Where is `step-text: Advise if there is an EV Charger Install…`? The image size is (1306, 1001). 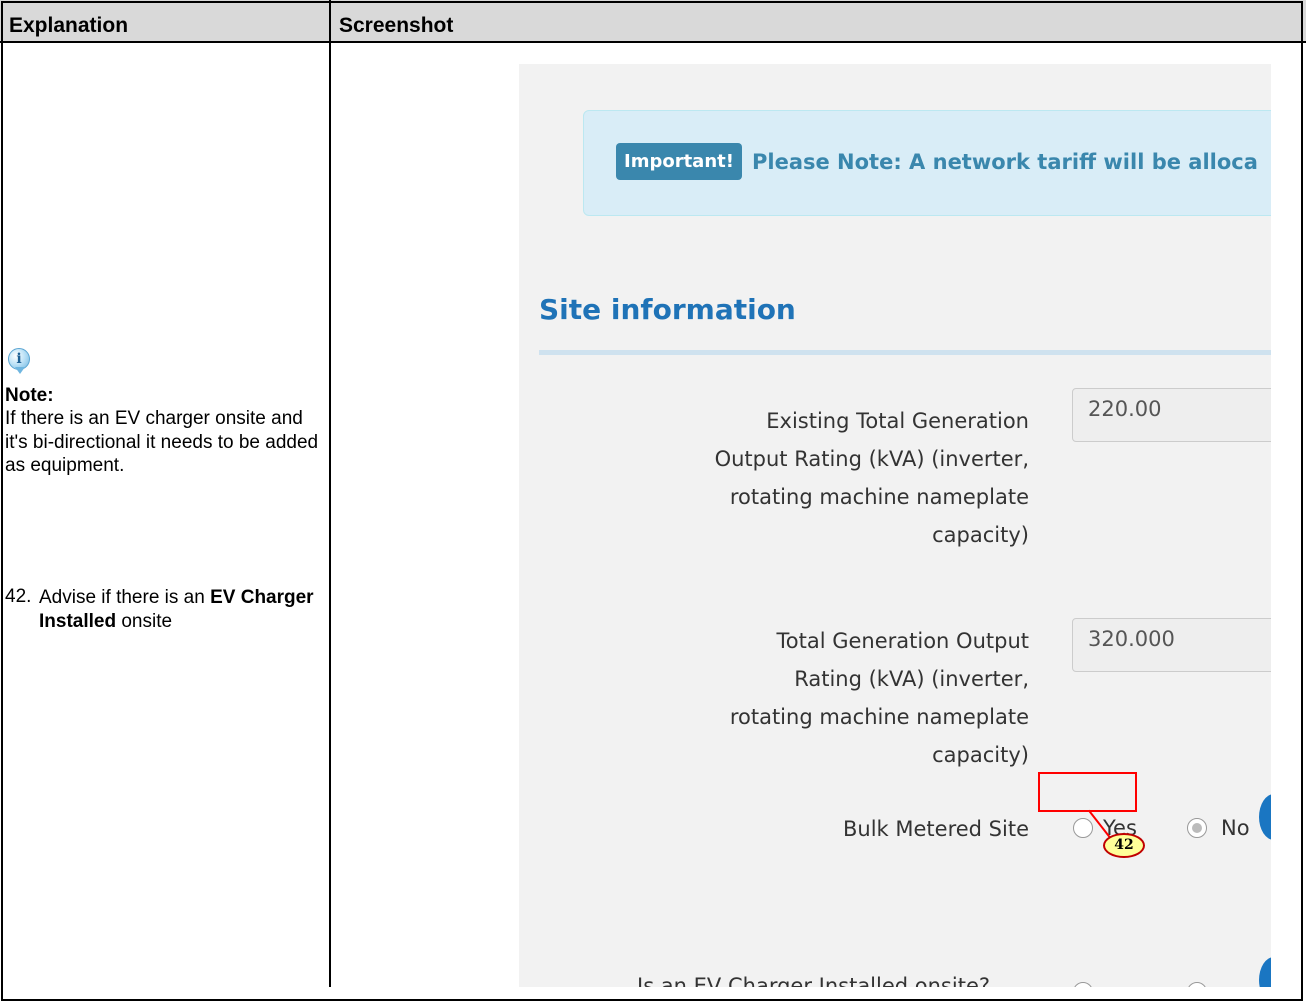 step-text: Advise if there is an EV Charger Install… is located at coordinates (181, 609).